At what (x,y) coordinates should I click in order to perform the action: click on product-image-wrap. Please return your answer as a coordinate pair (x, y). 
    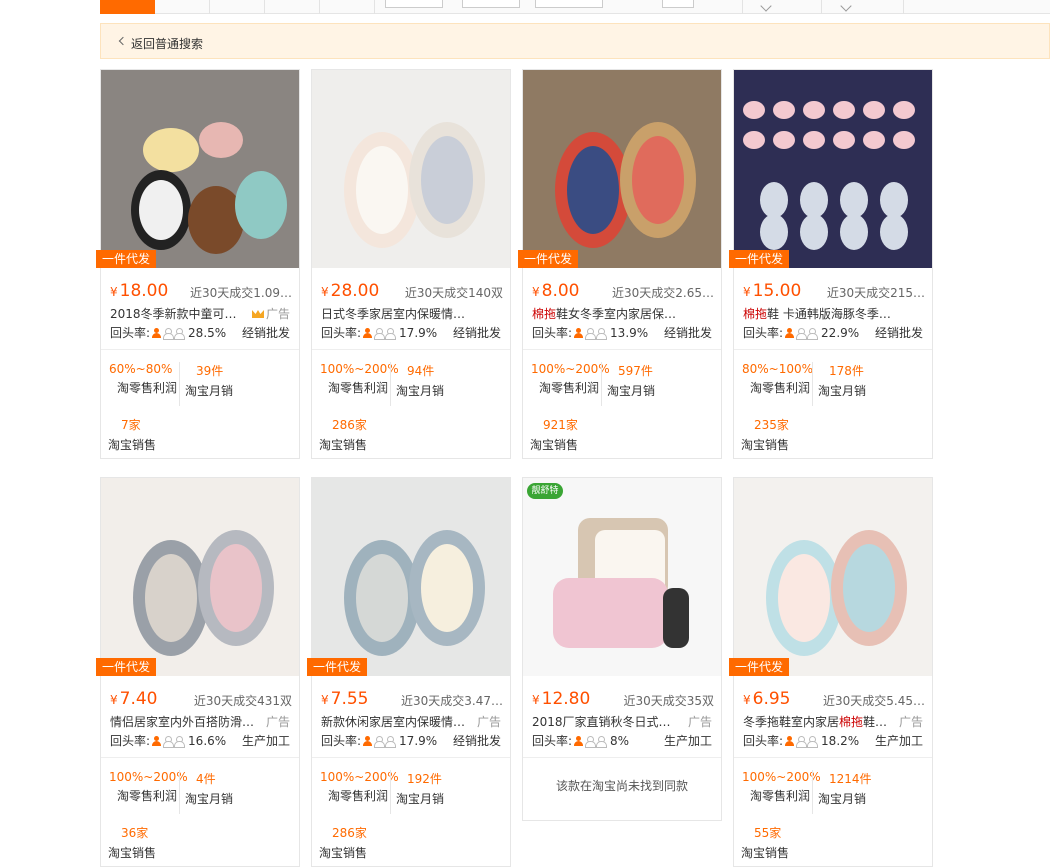
    Looking at the image, I should click on (411, 169).